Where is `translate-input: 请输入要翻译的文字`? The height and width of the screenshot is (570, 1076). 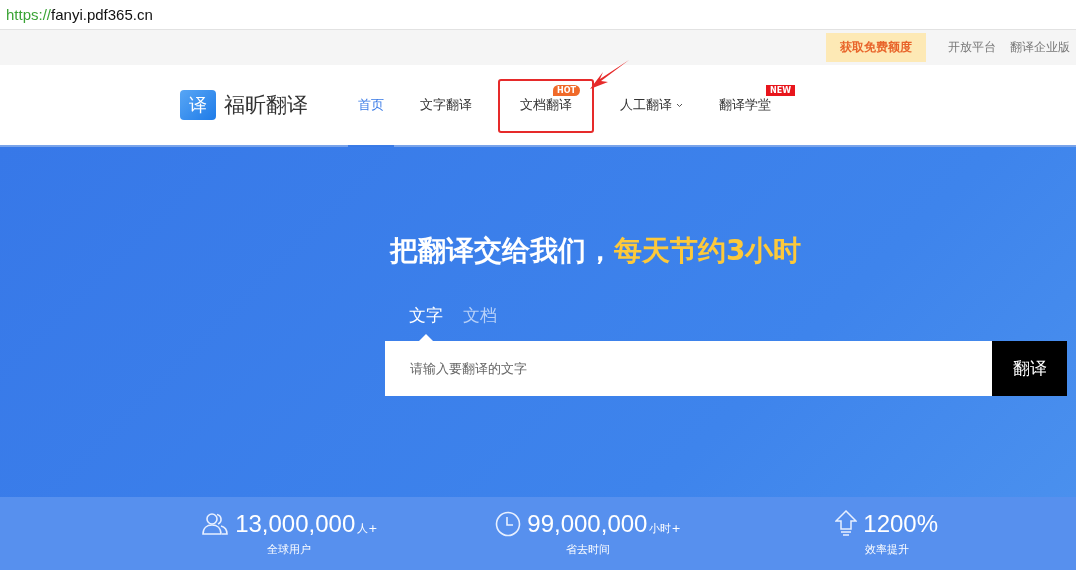
translate-input: 请输入要翻译的文字 is located at coordinates (688, 368).